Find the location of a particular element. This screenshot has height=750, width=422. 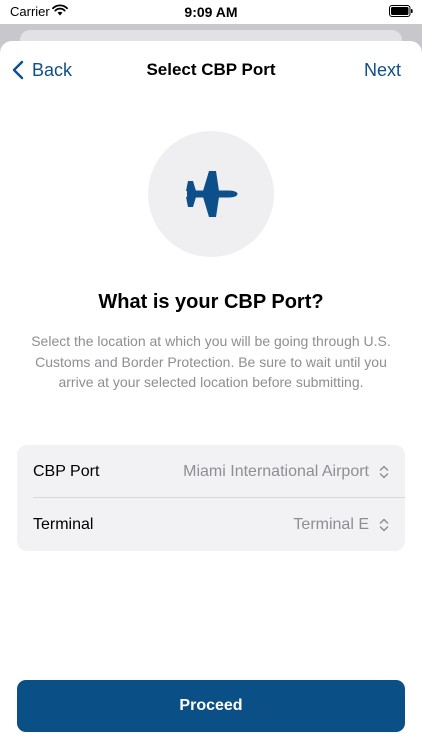

proceed-button: Proceed is located at coordinates (211, 706).